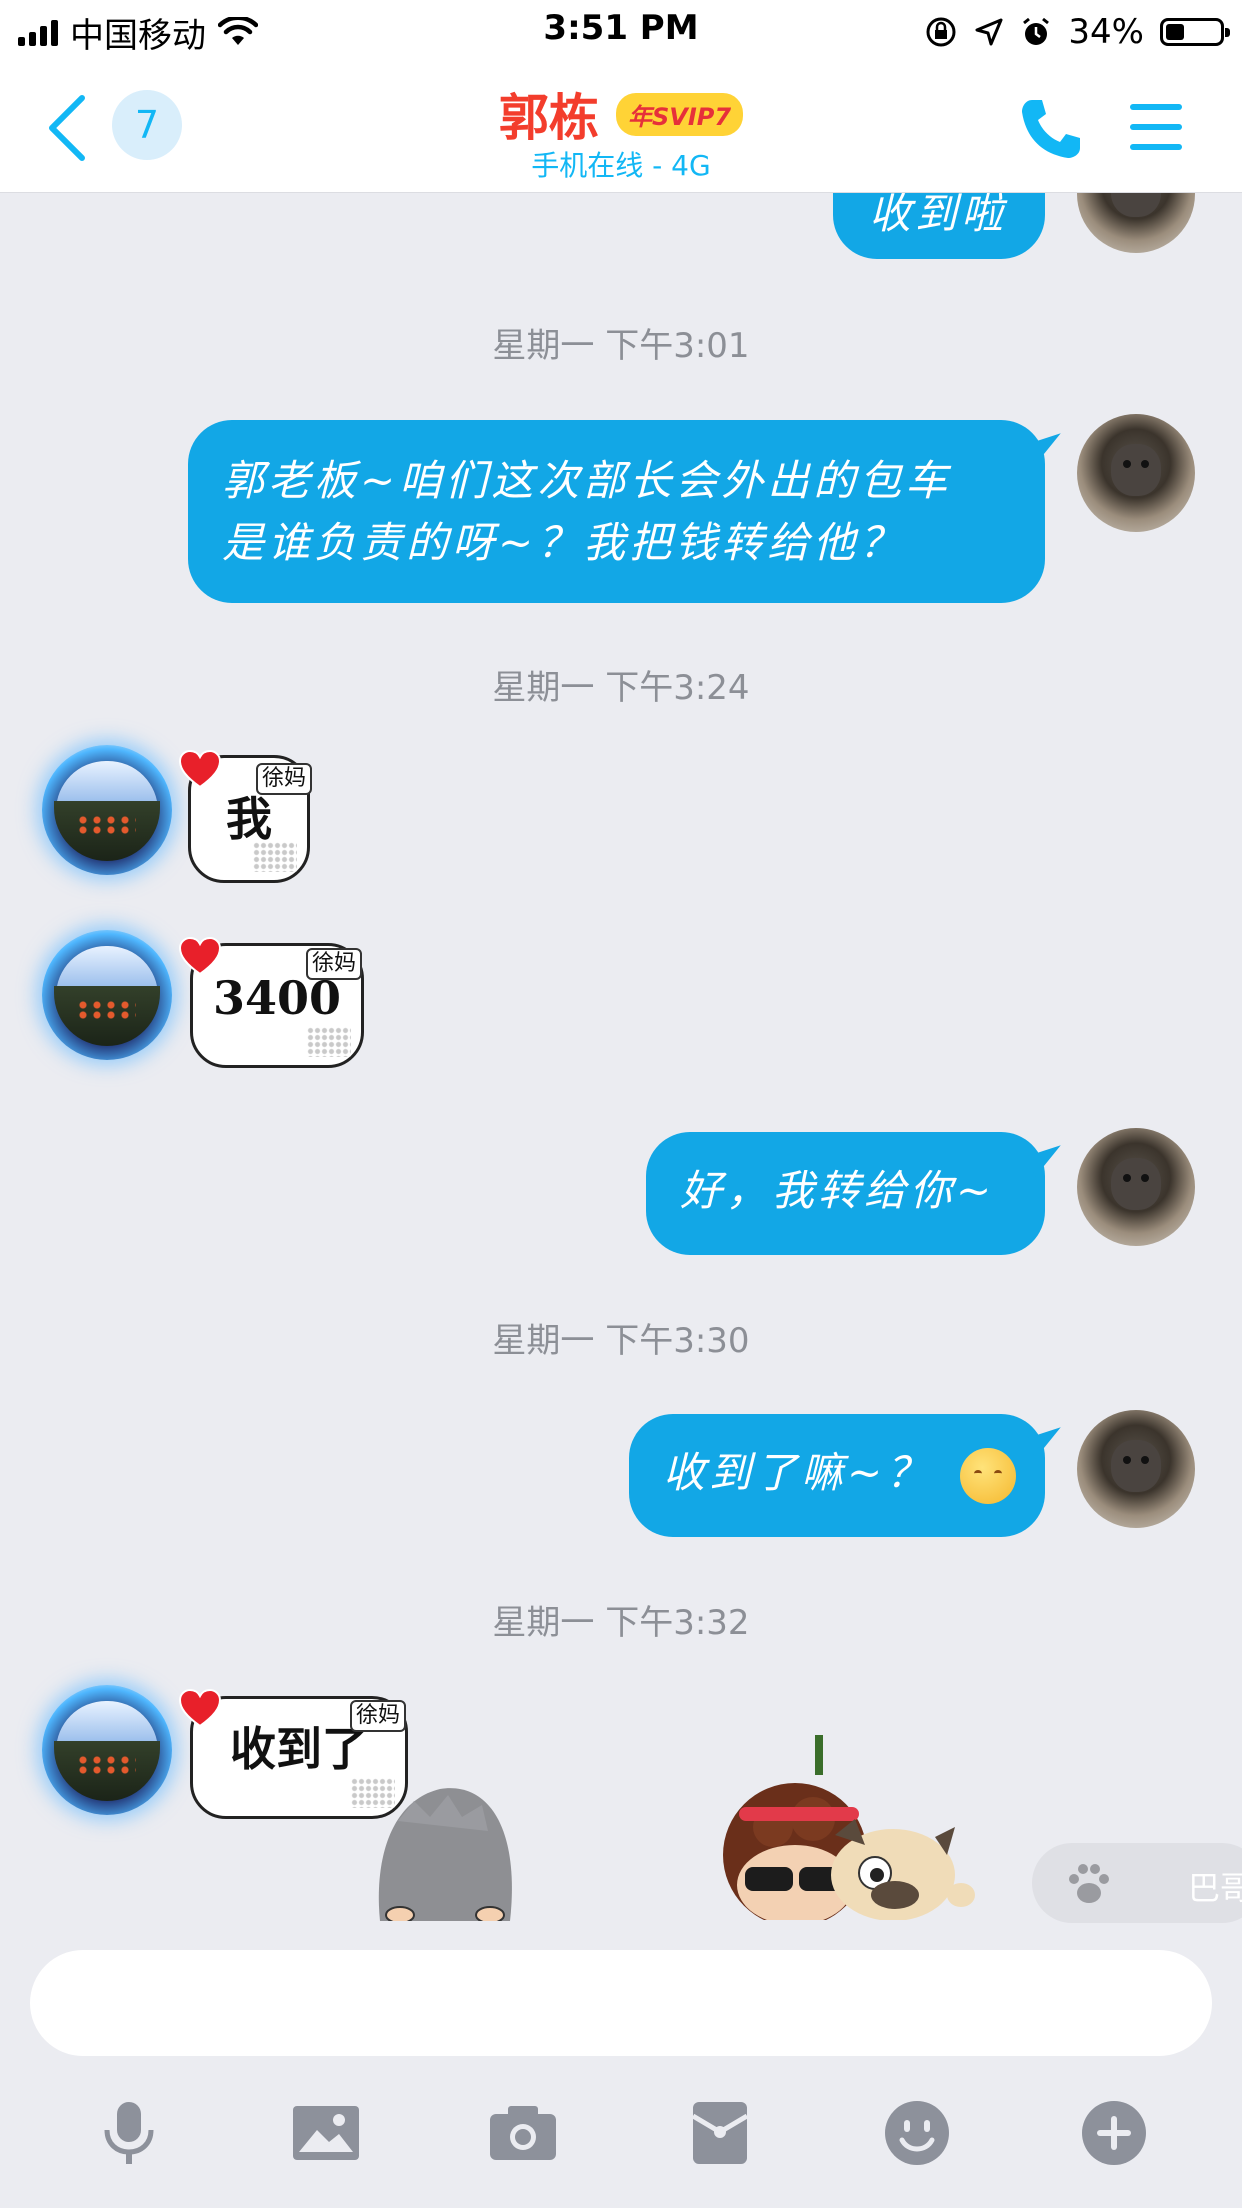 Image resolution: width=1242 pixels, height=2208 pixels. Describe the element at coordinates (917, 2133) in the screenshot. I see `emoji-icon` at that location.